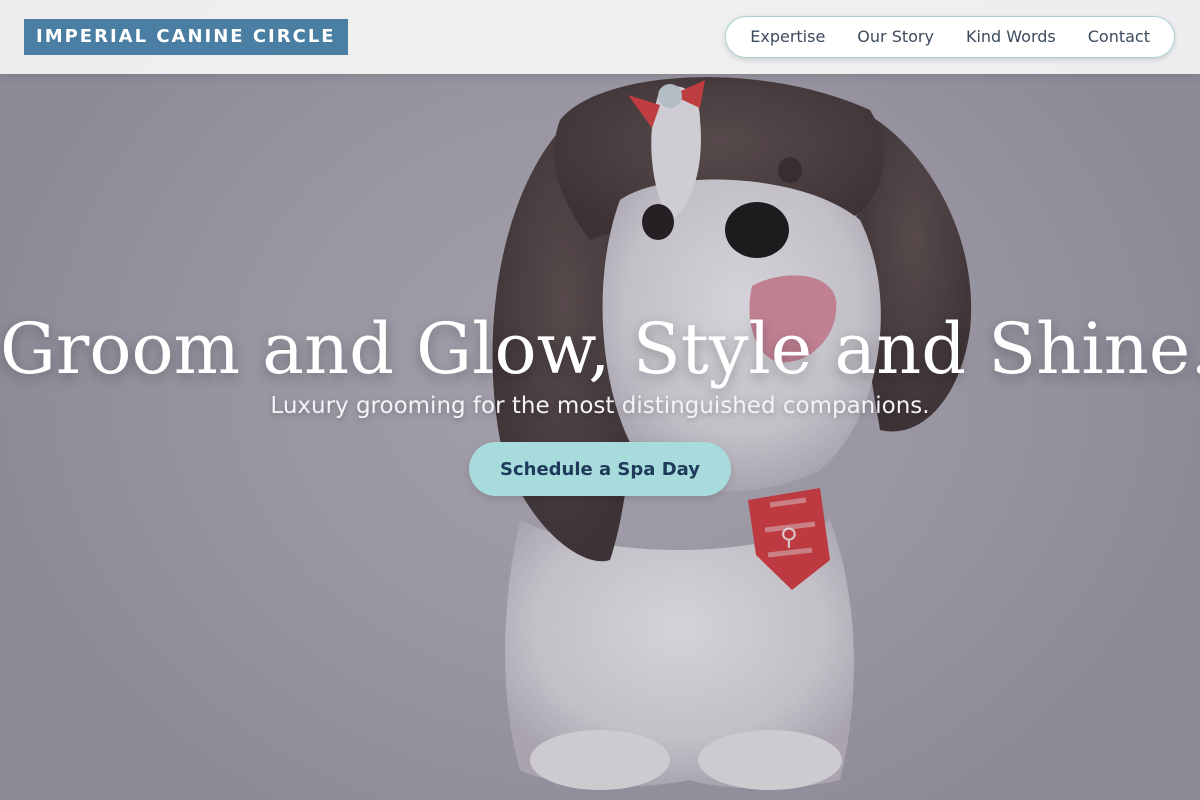 The width and height of the screenshot is (1200, 800). What do you see at coordinates (600, 349) in the screenshot?
I see `hero-title: Groom and Glow, Style and Shine.` at bounding box center [600, 349].